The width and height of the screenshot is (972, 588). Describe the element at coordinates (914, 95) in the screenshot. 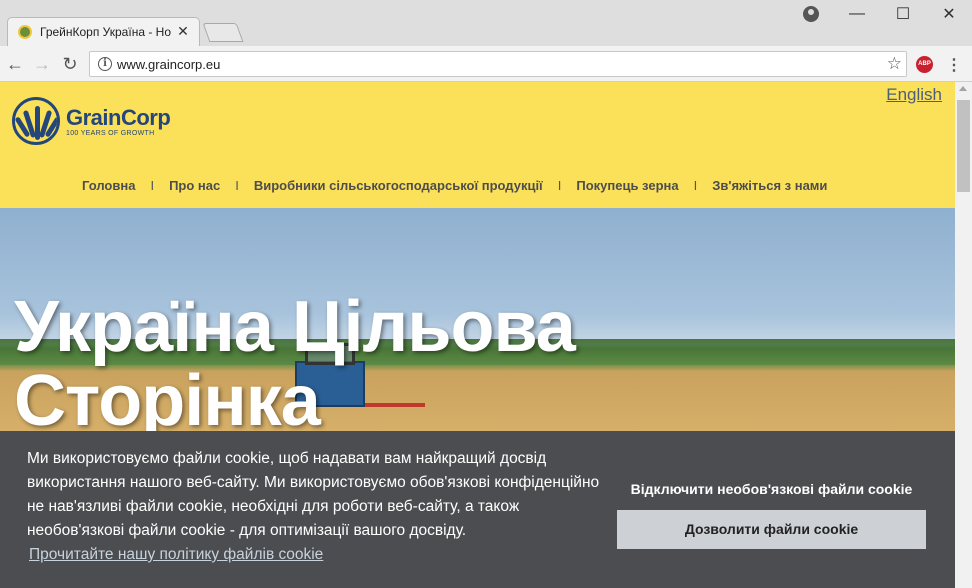

I see `language-switch-link: English` at that location.